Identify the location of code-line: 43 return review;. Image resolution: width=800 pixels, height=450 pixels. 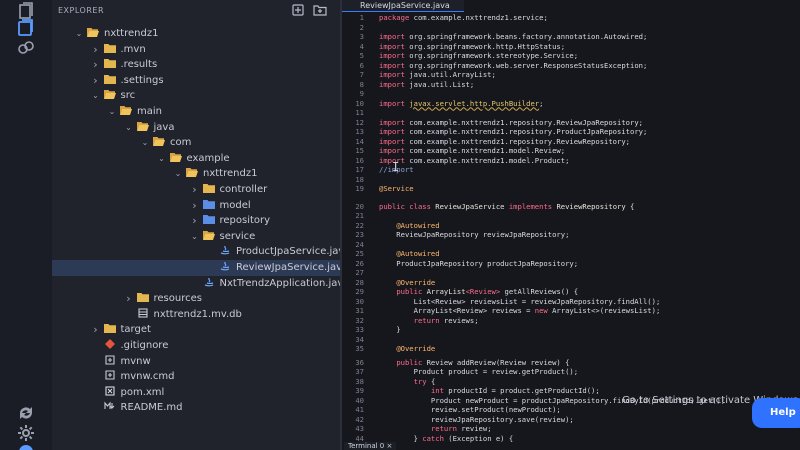
(571, 429).